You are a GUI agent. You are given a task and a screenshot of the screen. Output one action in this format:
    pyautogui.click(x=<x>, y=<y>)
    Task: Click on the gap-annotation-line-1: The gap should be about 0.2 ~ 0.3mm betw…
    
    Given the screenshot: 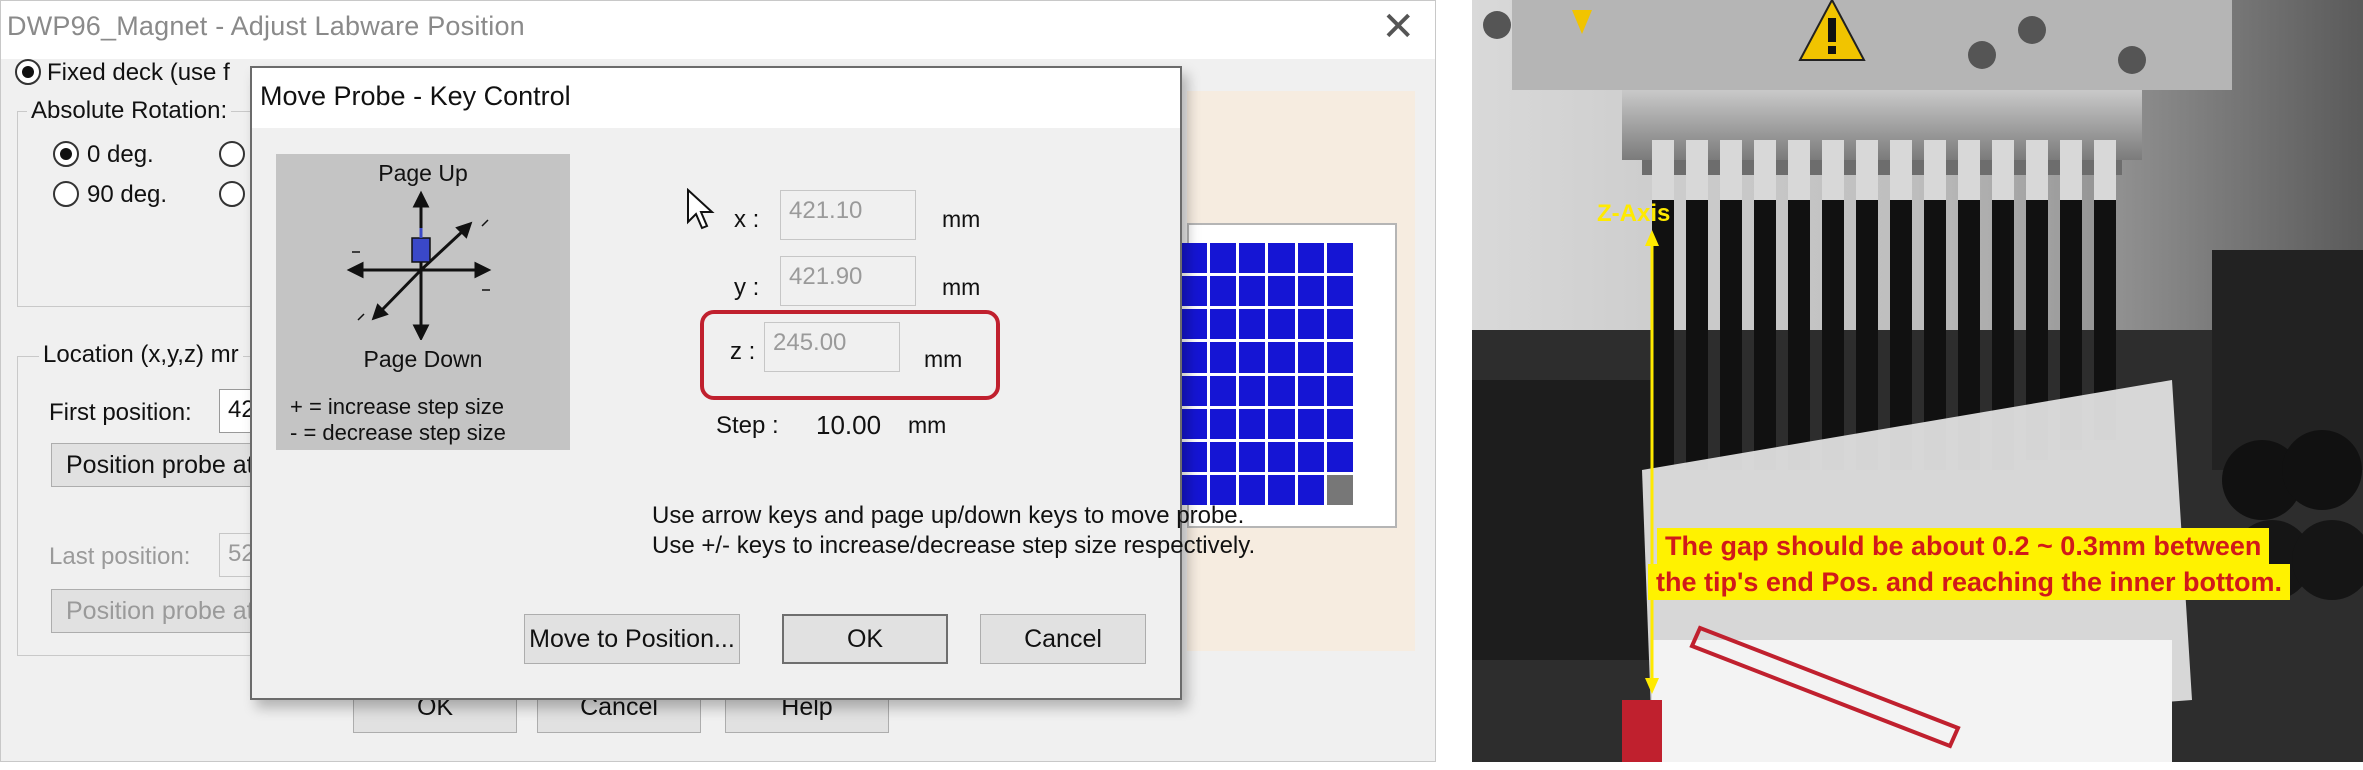 What is the action you would take?
    pyautogui.click(x=1963, y=546)
    